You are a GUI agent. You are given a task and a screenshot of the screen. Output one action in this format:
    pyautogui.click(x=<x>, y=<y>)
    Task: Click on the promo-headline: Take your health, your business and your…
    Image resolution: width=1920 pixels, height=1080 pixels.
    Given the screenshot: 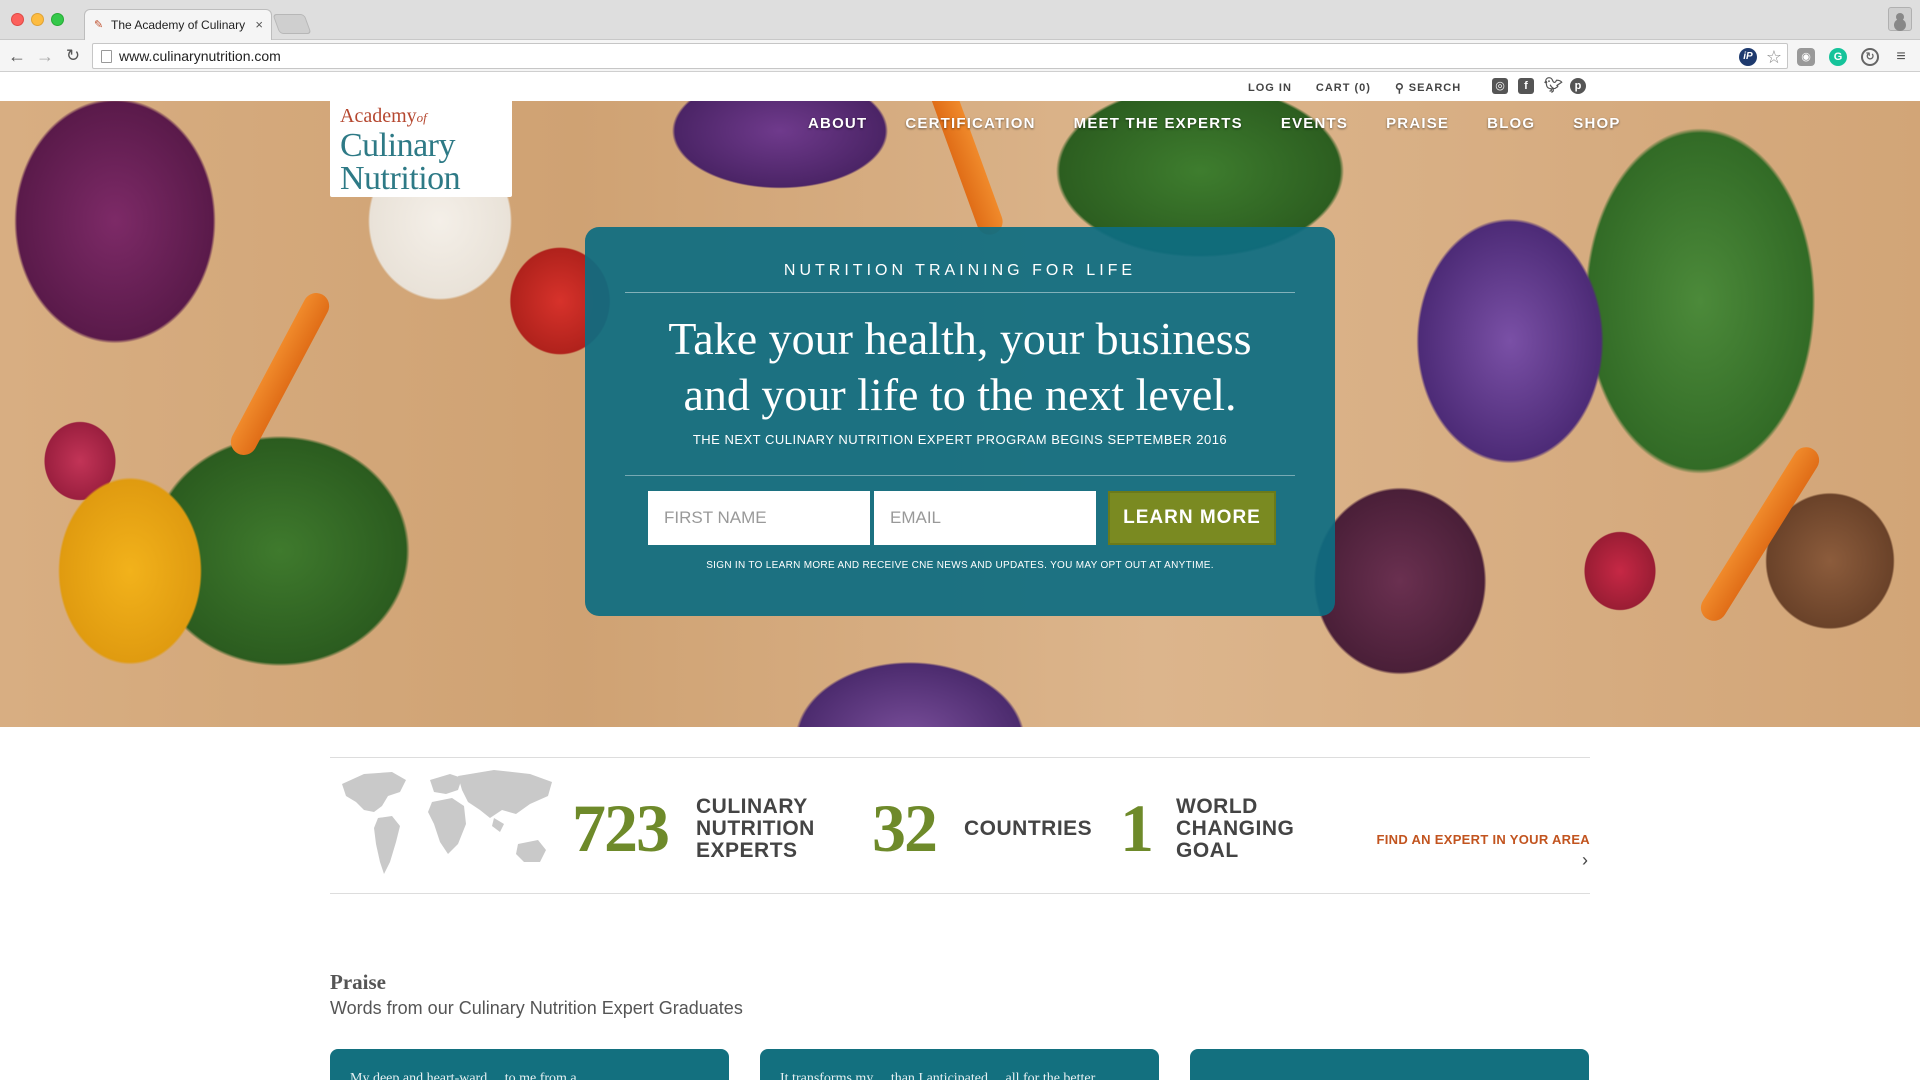 What is the action you would take?
    pyautogui.click(x=960, y=367)
    